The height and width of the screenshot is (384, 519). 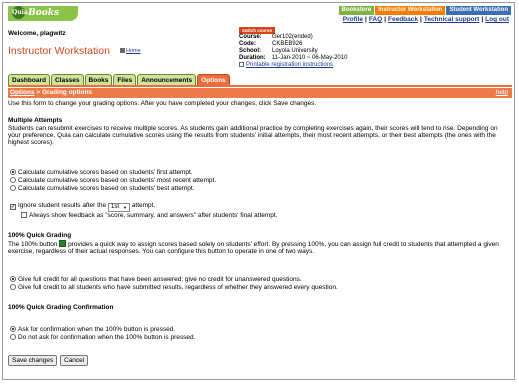 What do you see at coordinates (293, 58) in the screenshot?
I see `duration-row: Duration: 11-Jan-2010 ~ 06-May-2010` at bounding box center [293, 58].